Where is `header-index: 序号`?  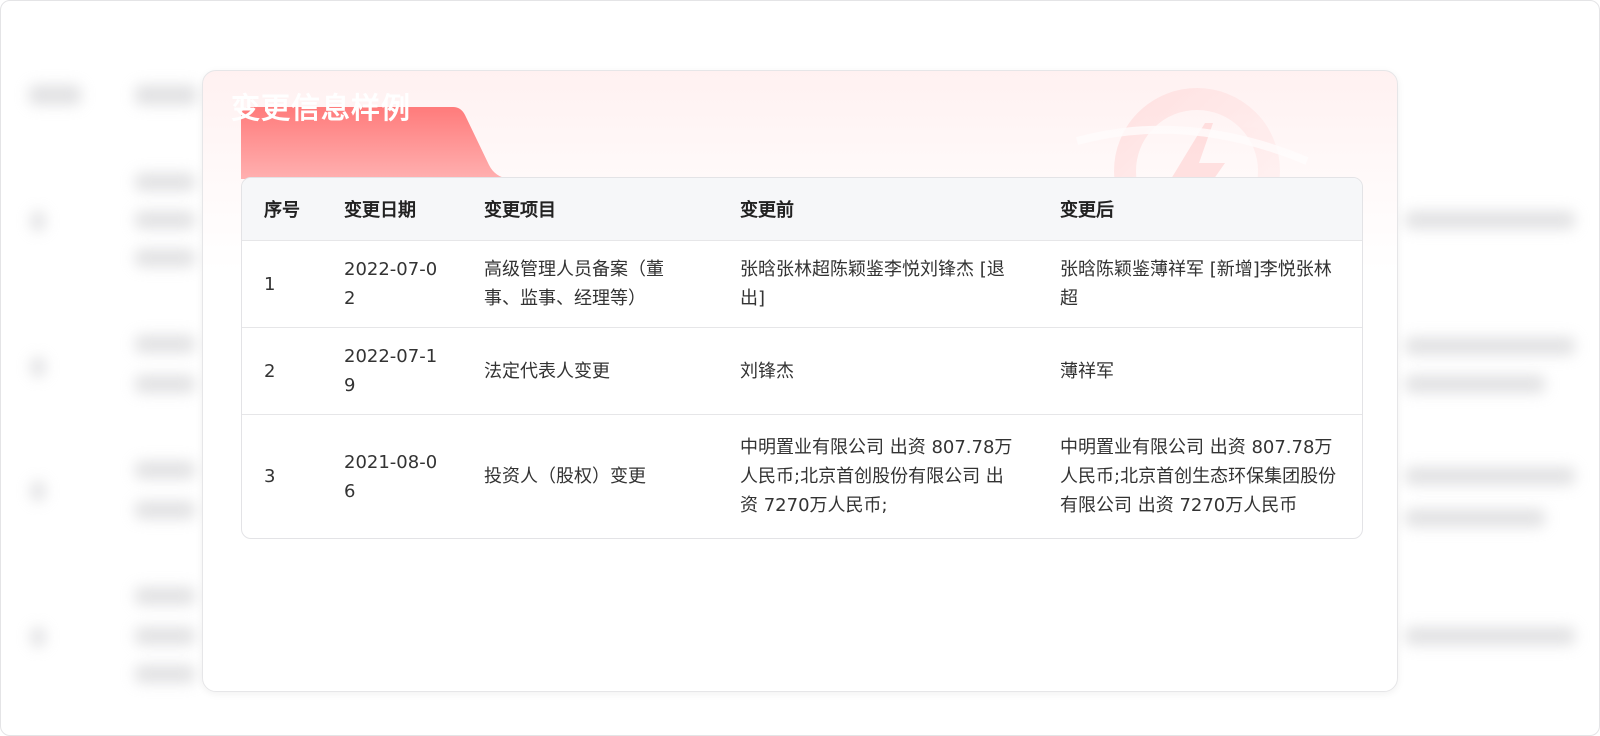 header-index: 序号 is located at coordinates (282, 209).